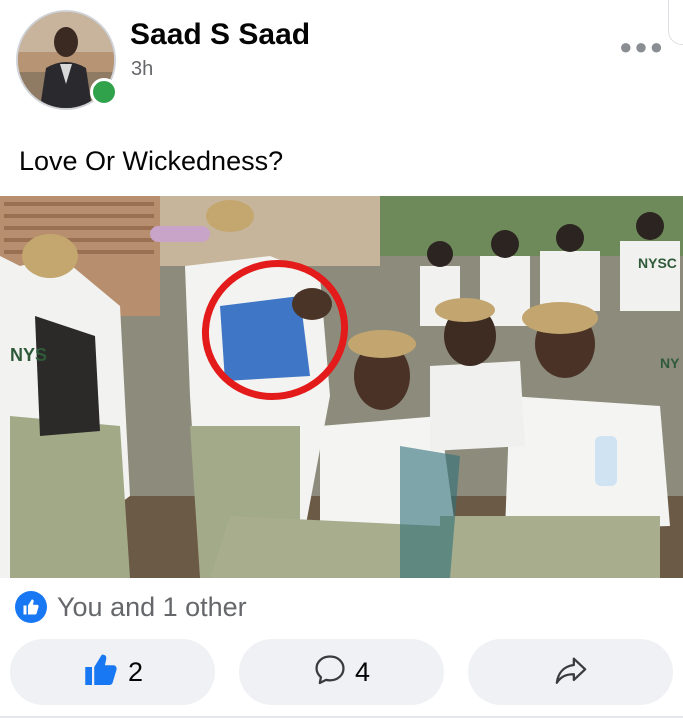 This screenshot has height=718, width=683. I want to click on comment-bubble-icon, so click(330, 672).